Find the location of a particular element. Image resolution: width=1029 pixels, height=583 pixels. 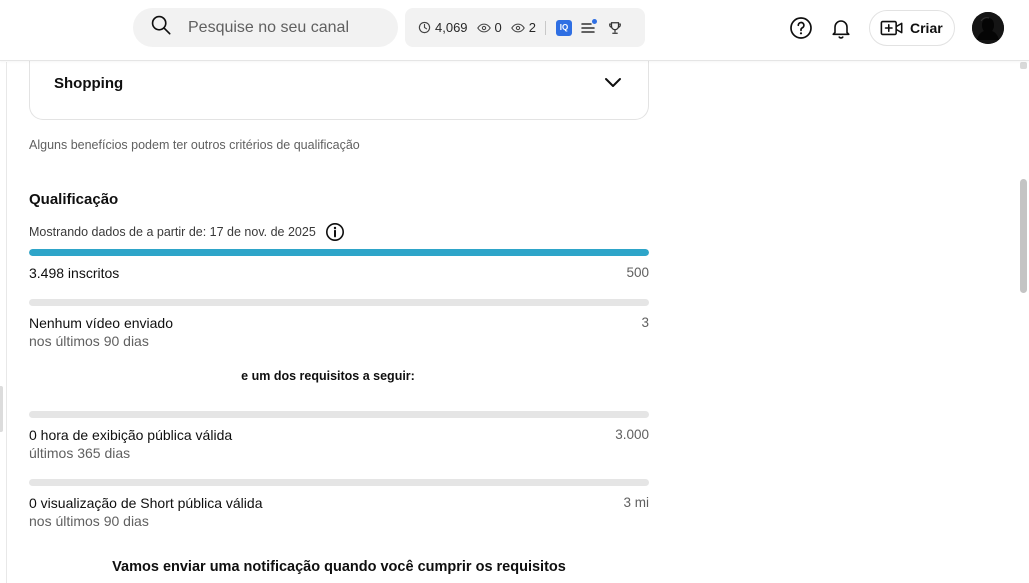

page-scrollbar is located at coordinates (1024, 321).